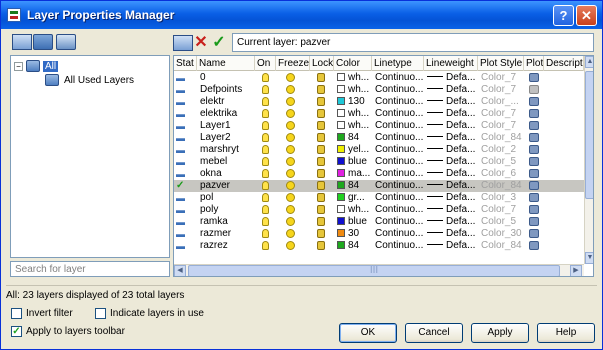 This screenshot has height=350, width=603. I want to click on layer-row: ✓ pazver 84 Continuo... Defa... Color_84, so click(379, 186).